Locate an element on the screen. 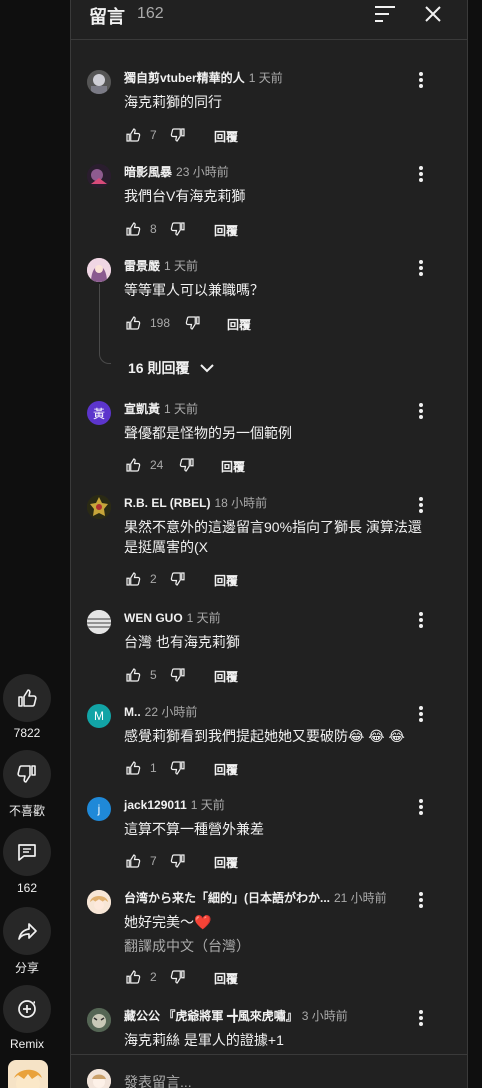 The width and height of the screenshot is (482, 1088). like-count: 24 is located at coordinates (157, 465).